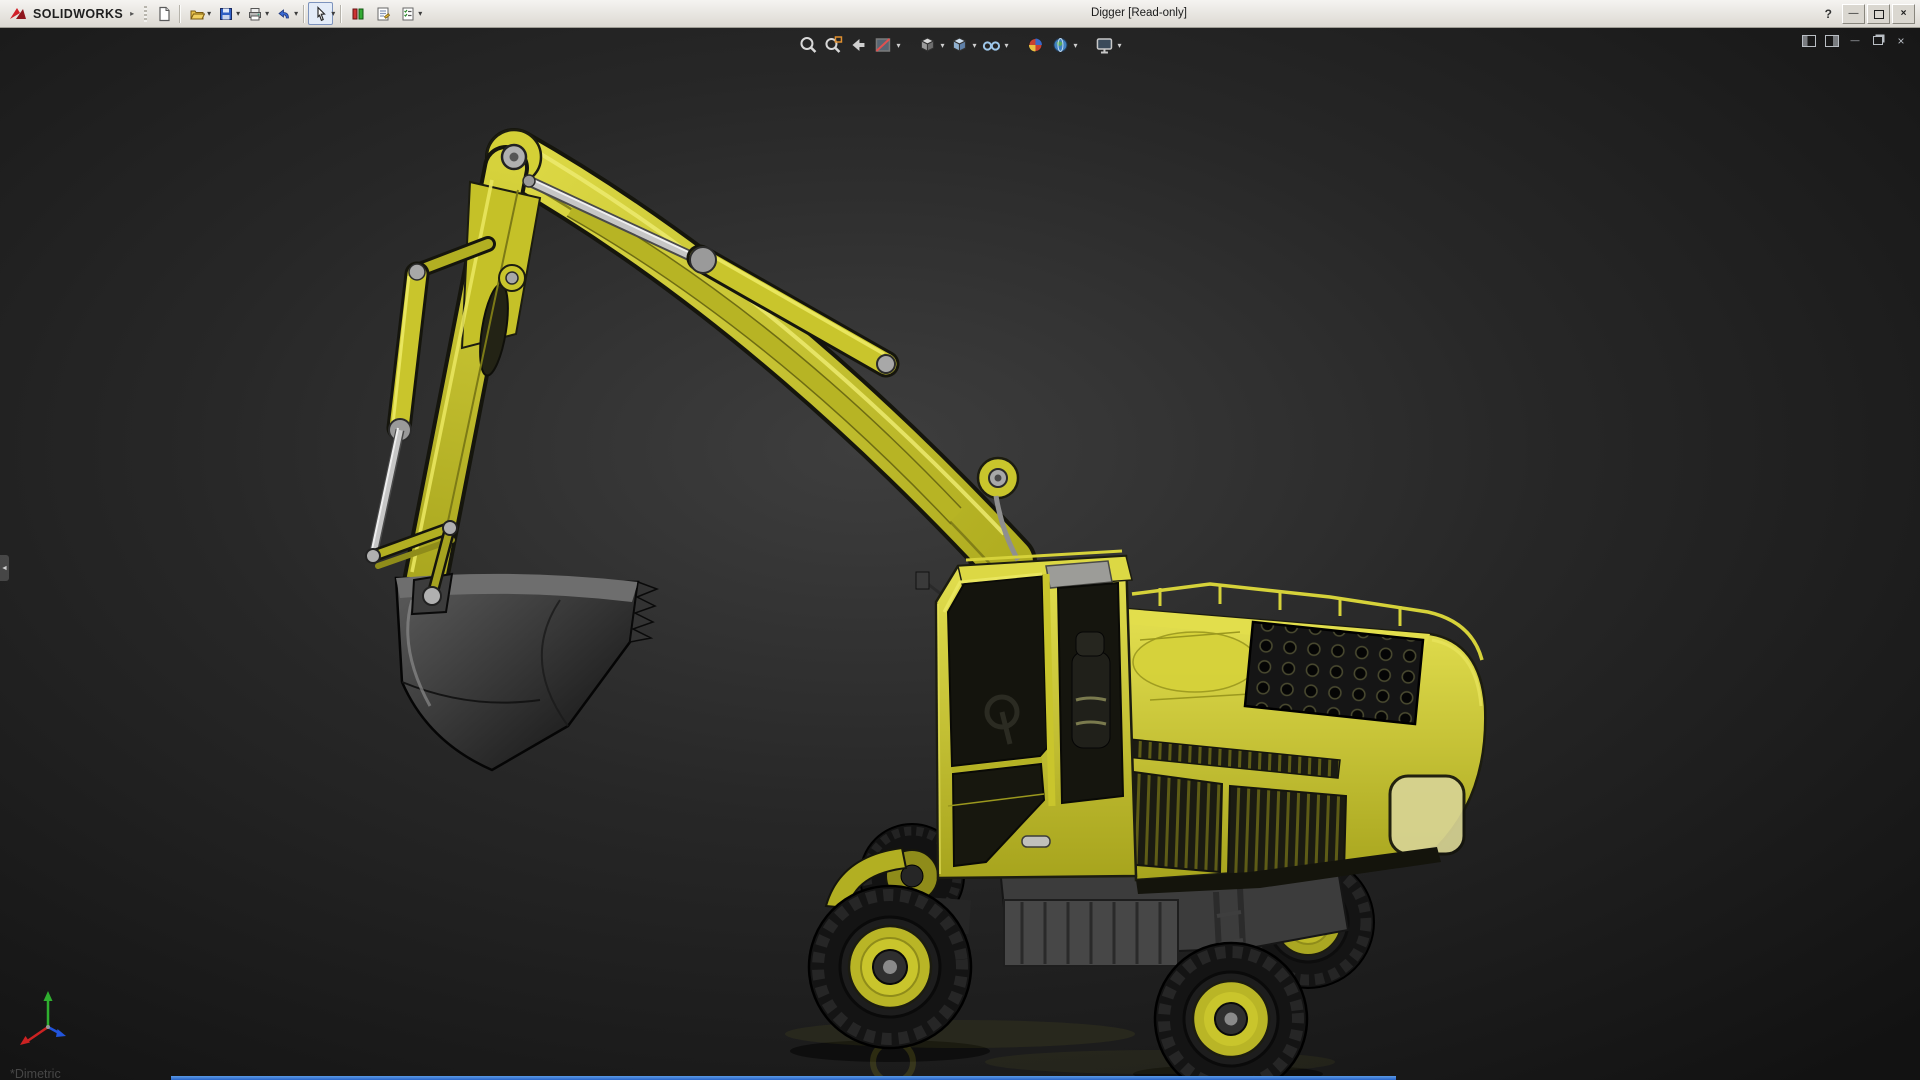 The image size is (1920, 1080). I want to click on options-button, so click(407, 13).